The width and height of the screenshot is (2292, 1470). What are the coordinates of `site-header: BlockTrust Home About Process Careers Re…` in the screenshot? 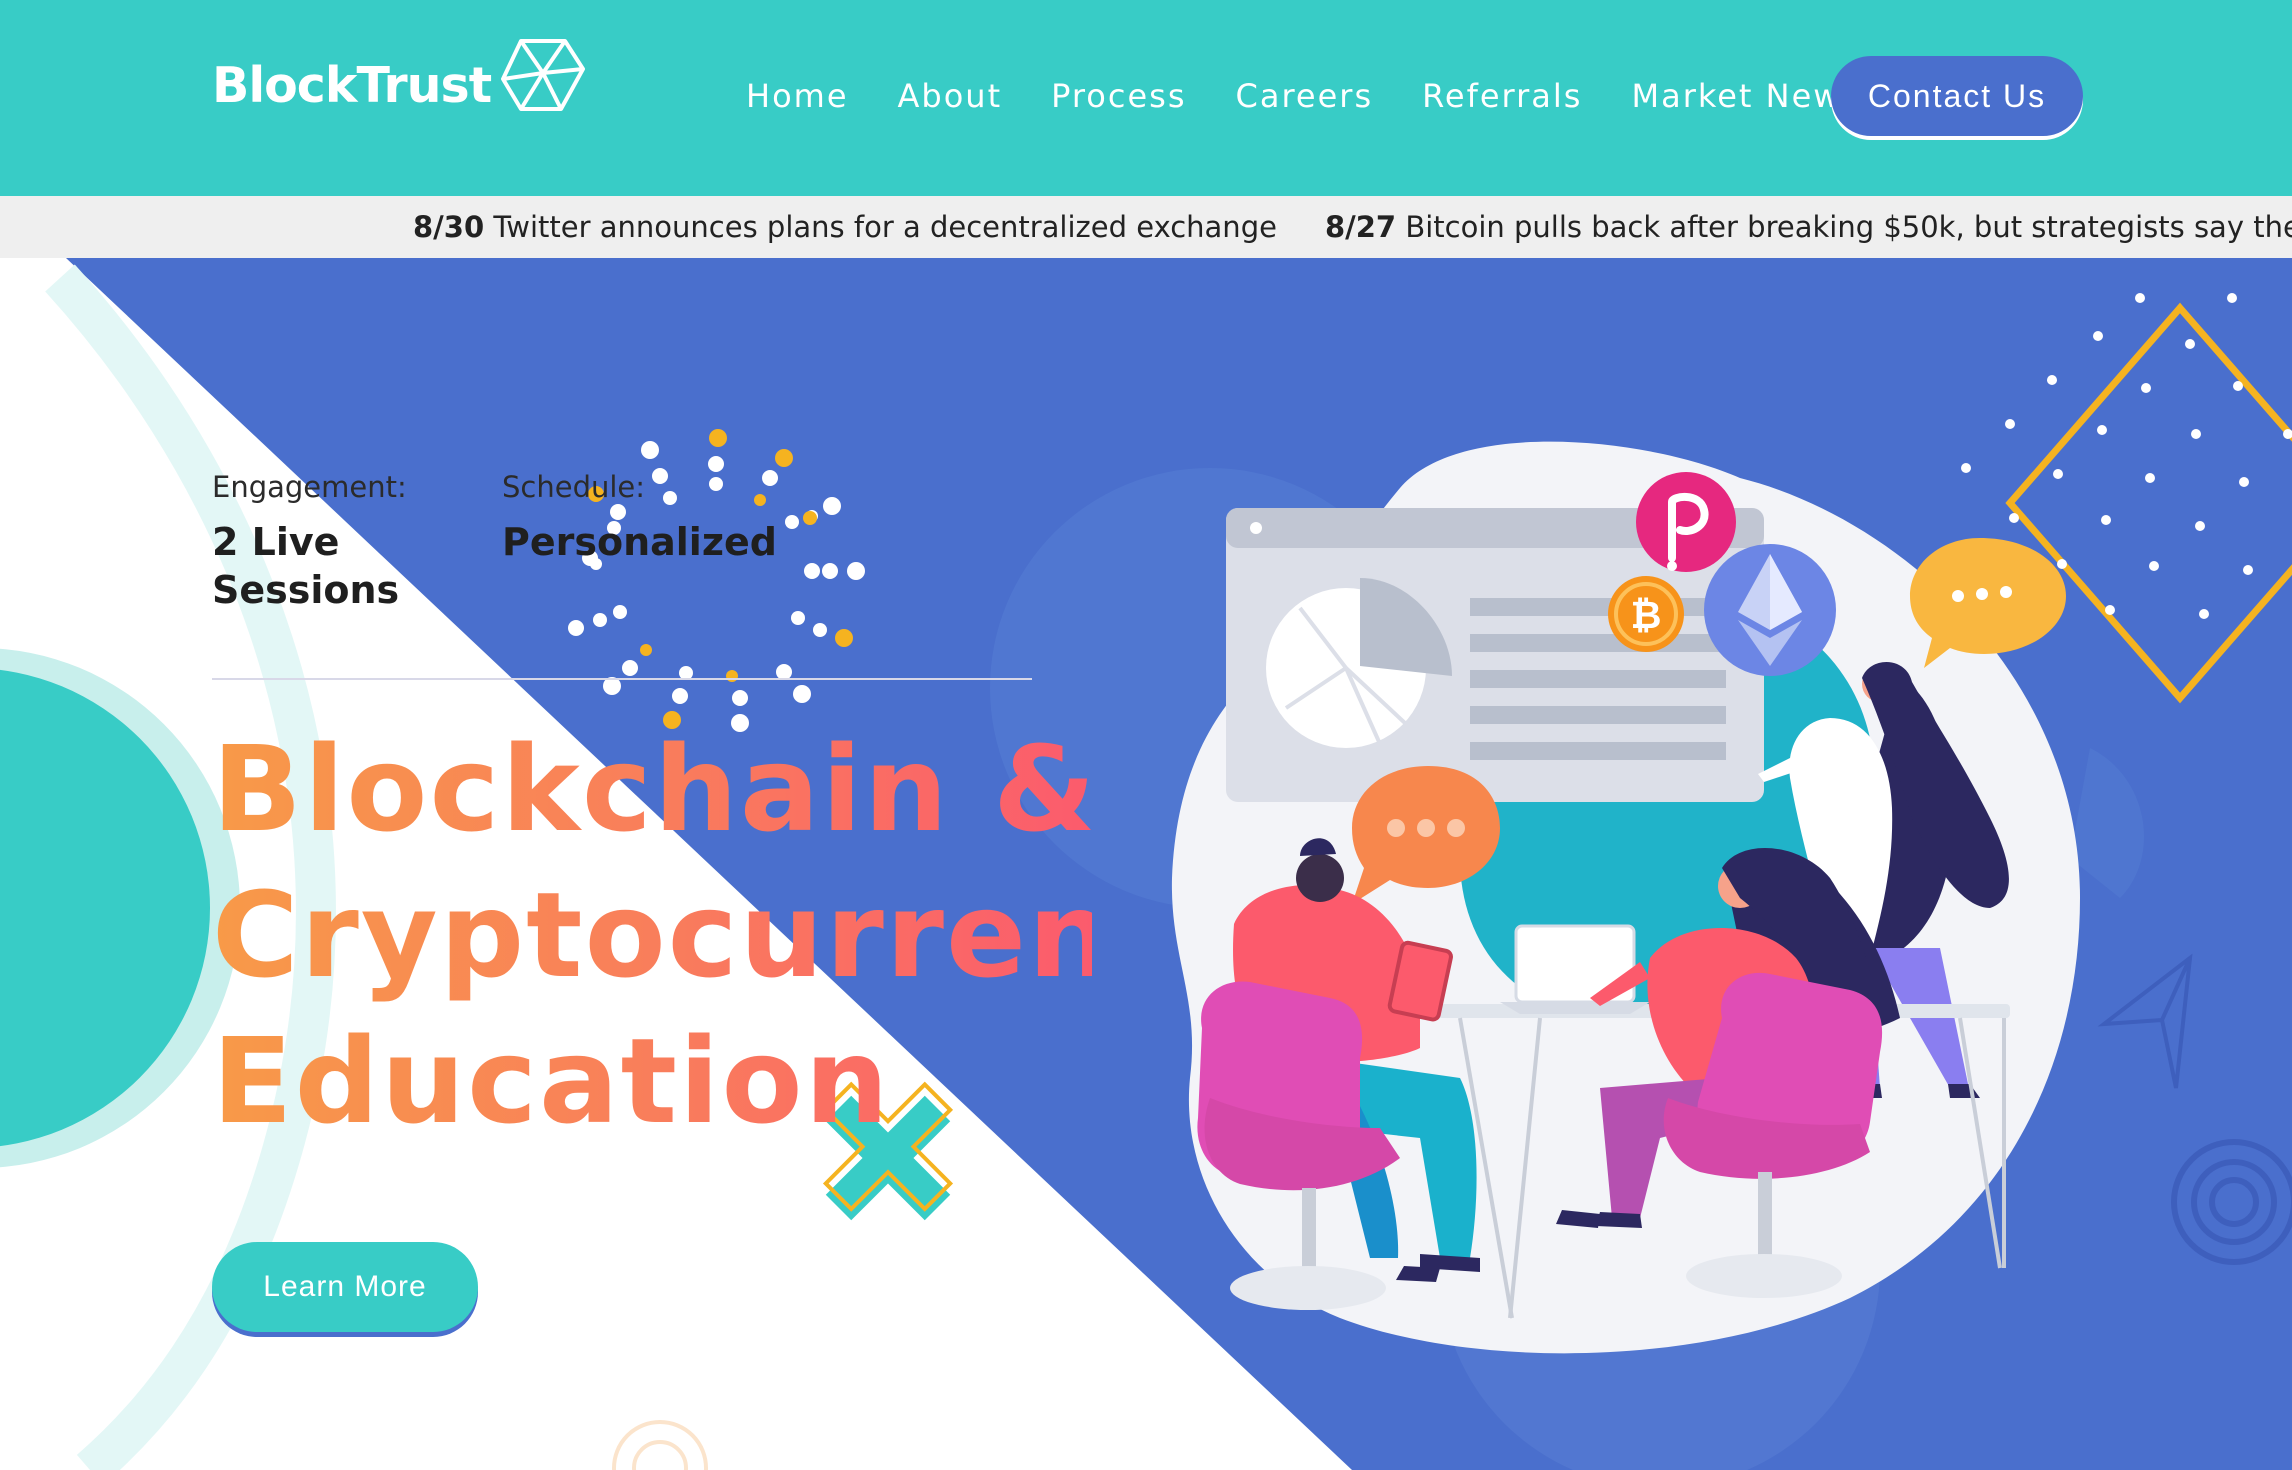 It's located at (1146, 98).